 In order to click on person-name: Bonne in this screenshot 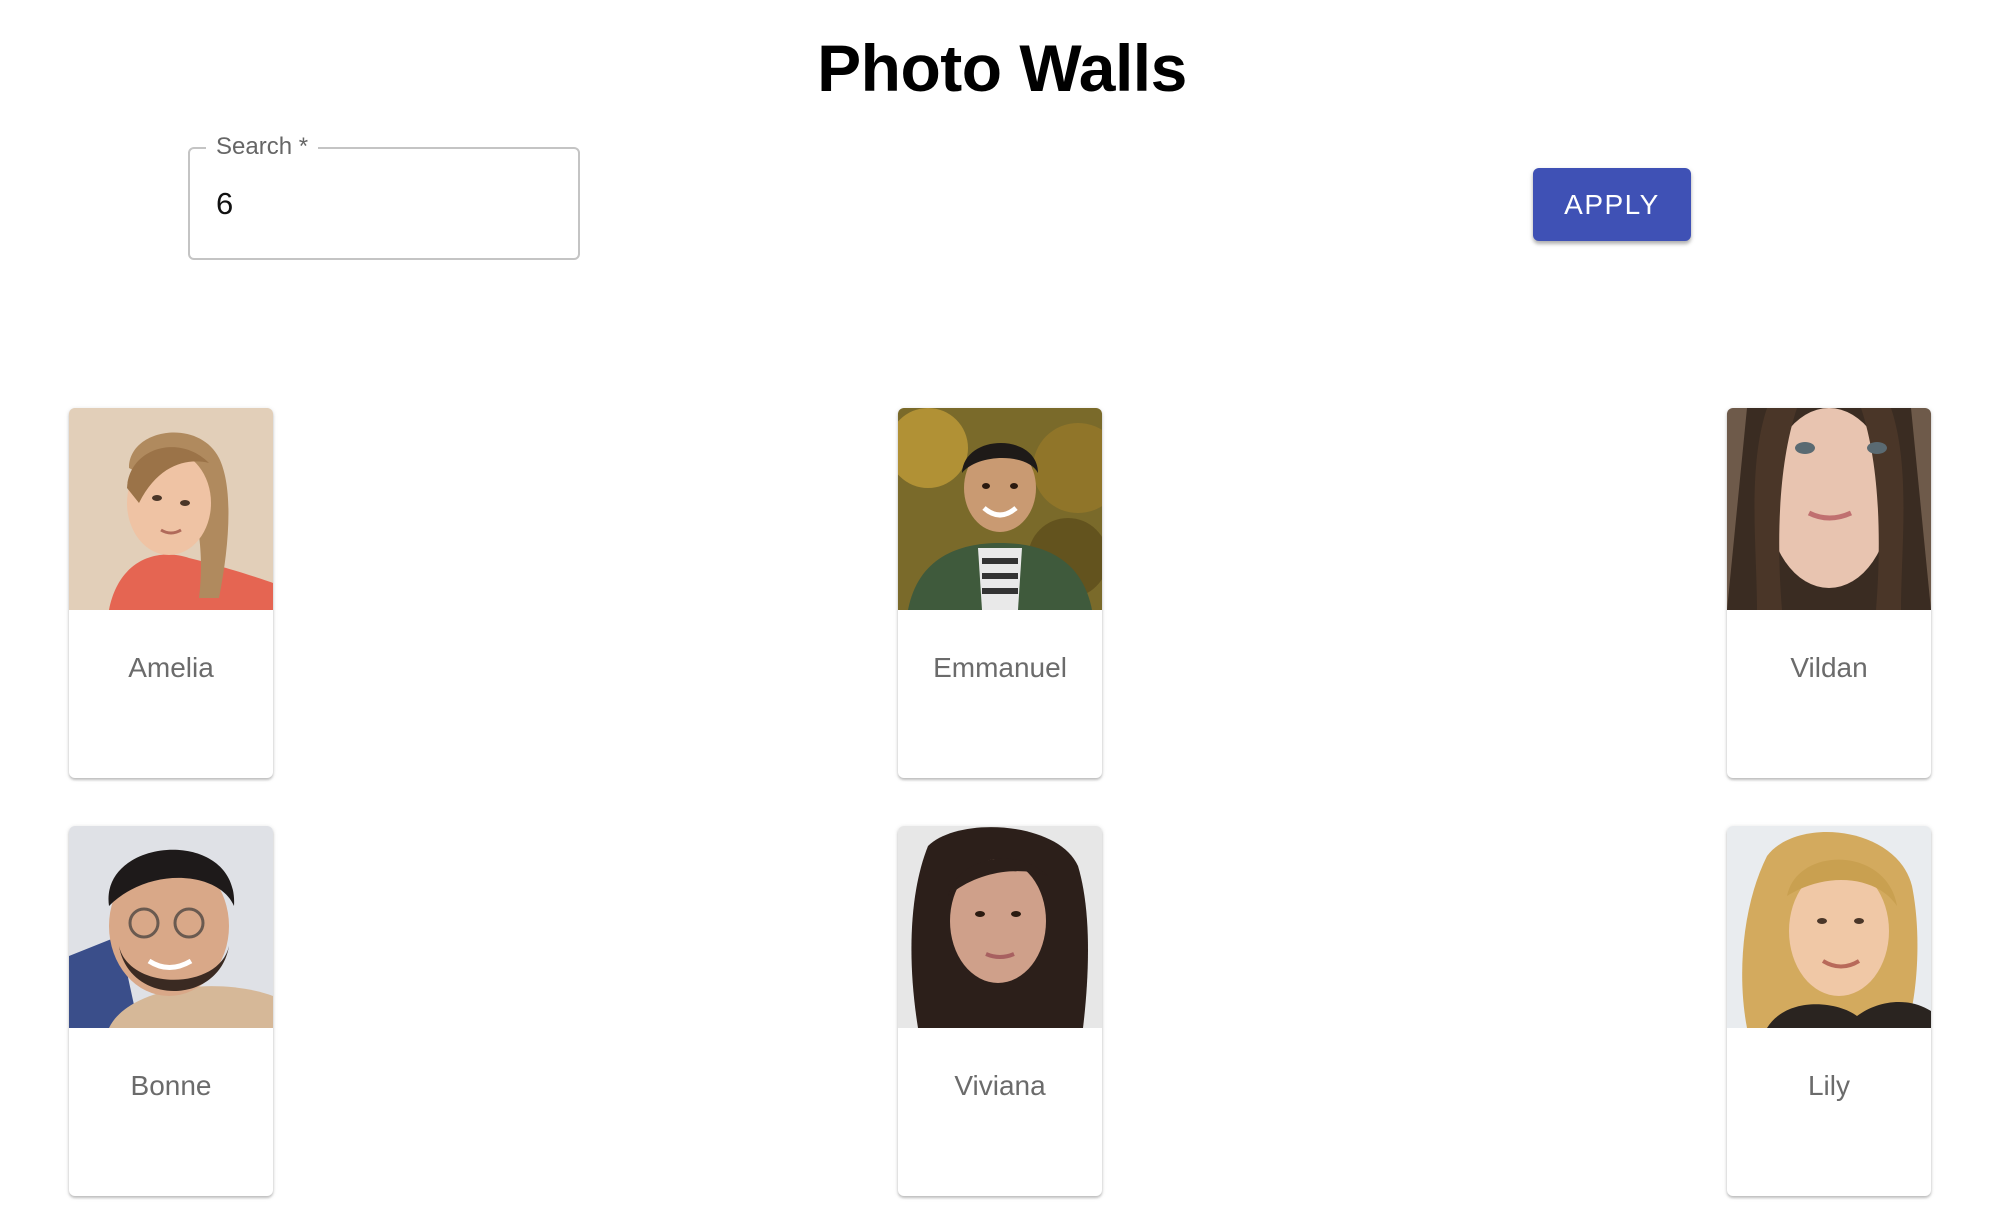, I will do `click(171, 1085)`.